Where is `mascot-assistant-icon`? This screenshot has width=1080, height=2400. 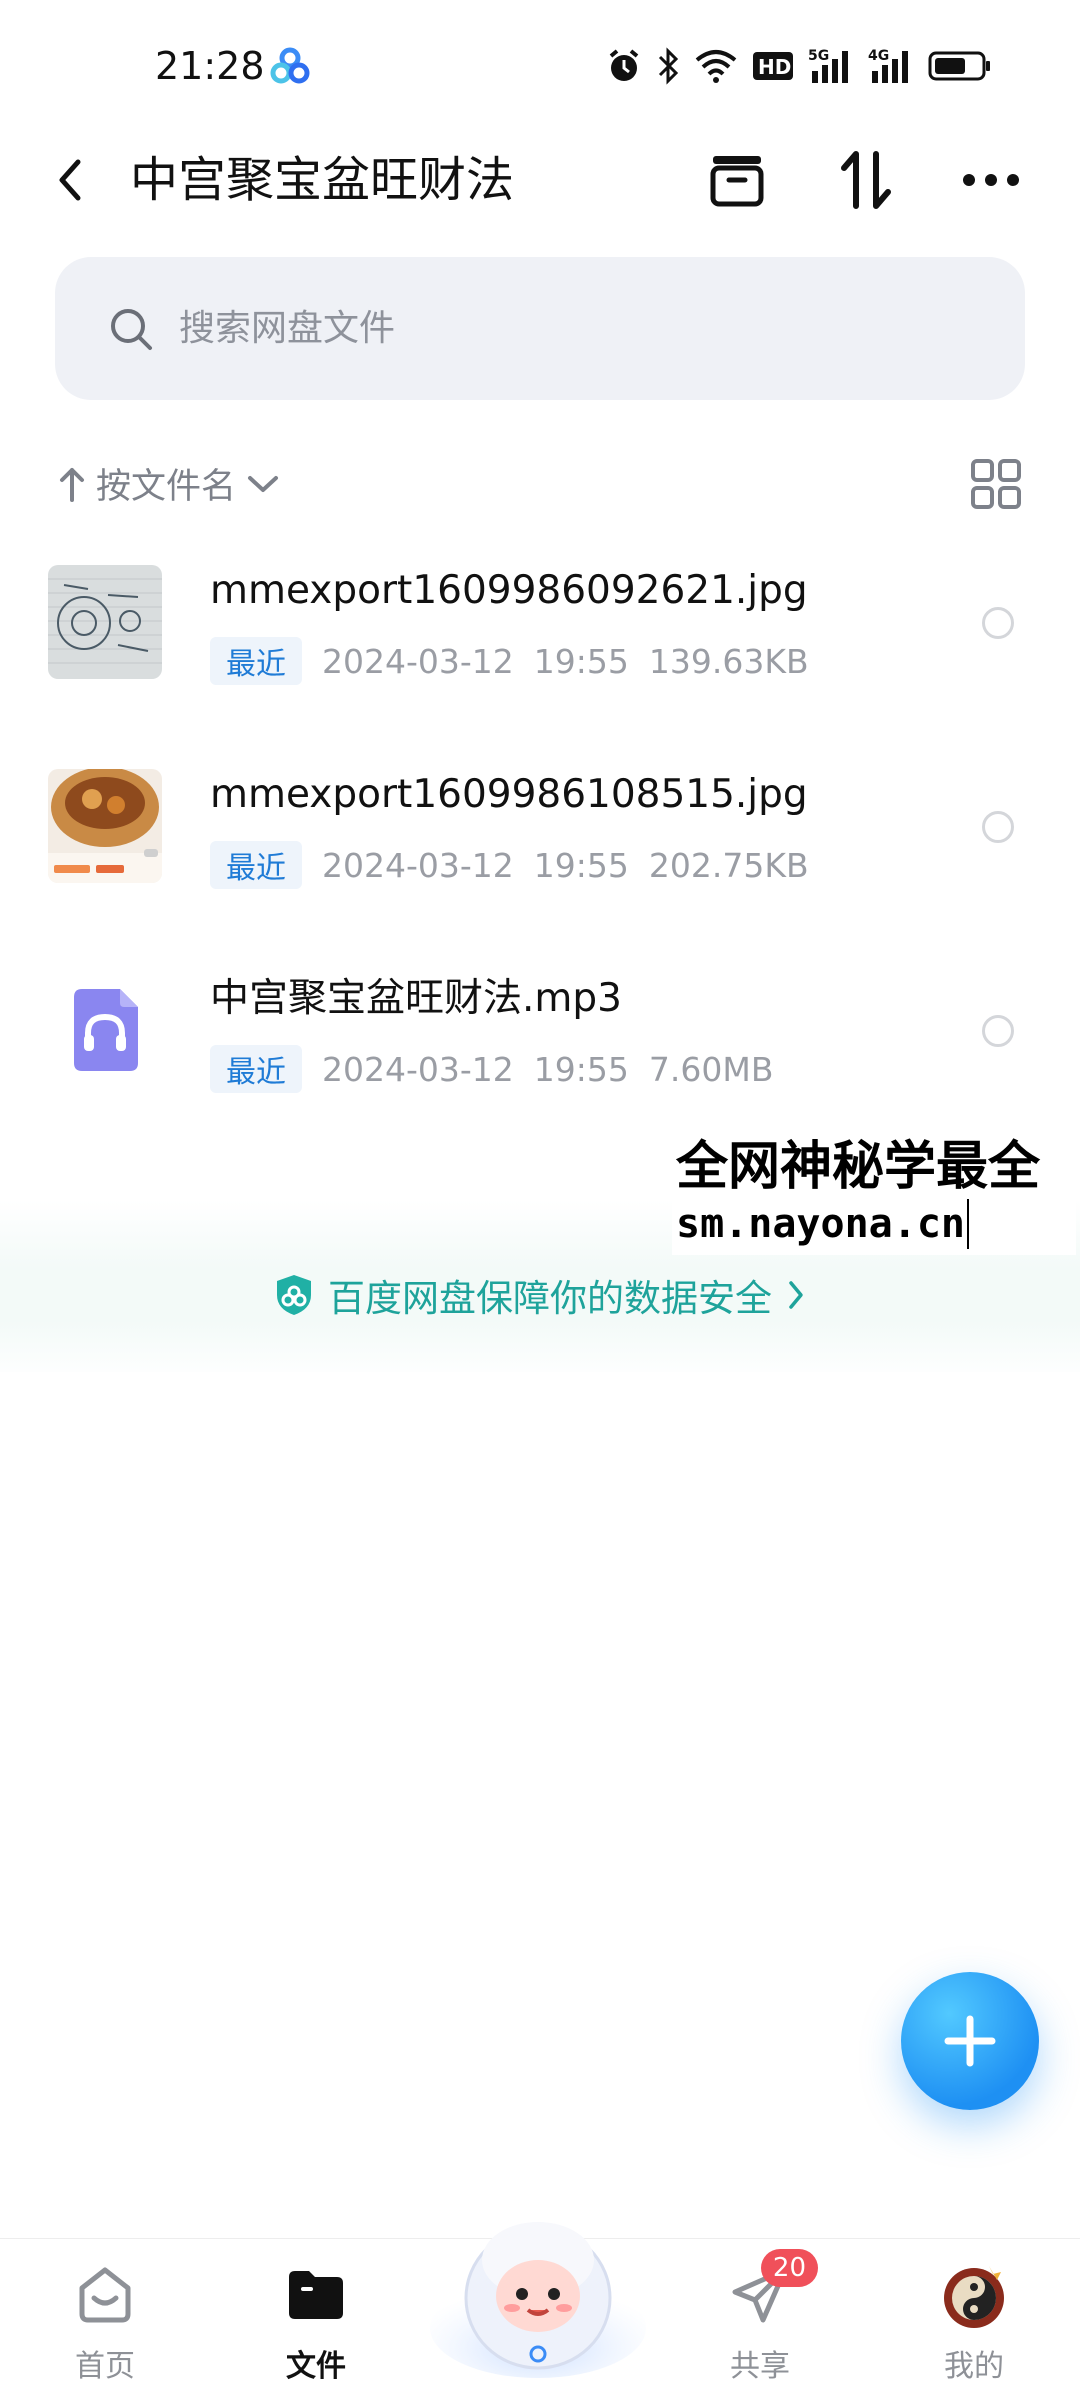
mascot-assistant-icon is located at coordinates (538, 2278).